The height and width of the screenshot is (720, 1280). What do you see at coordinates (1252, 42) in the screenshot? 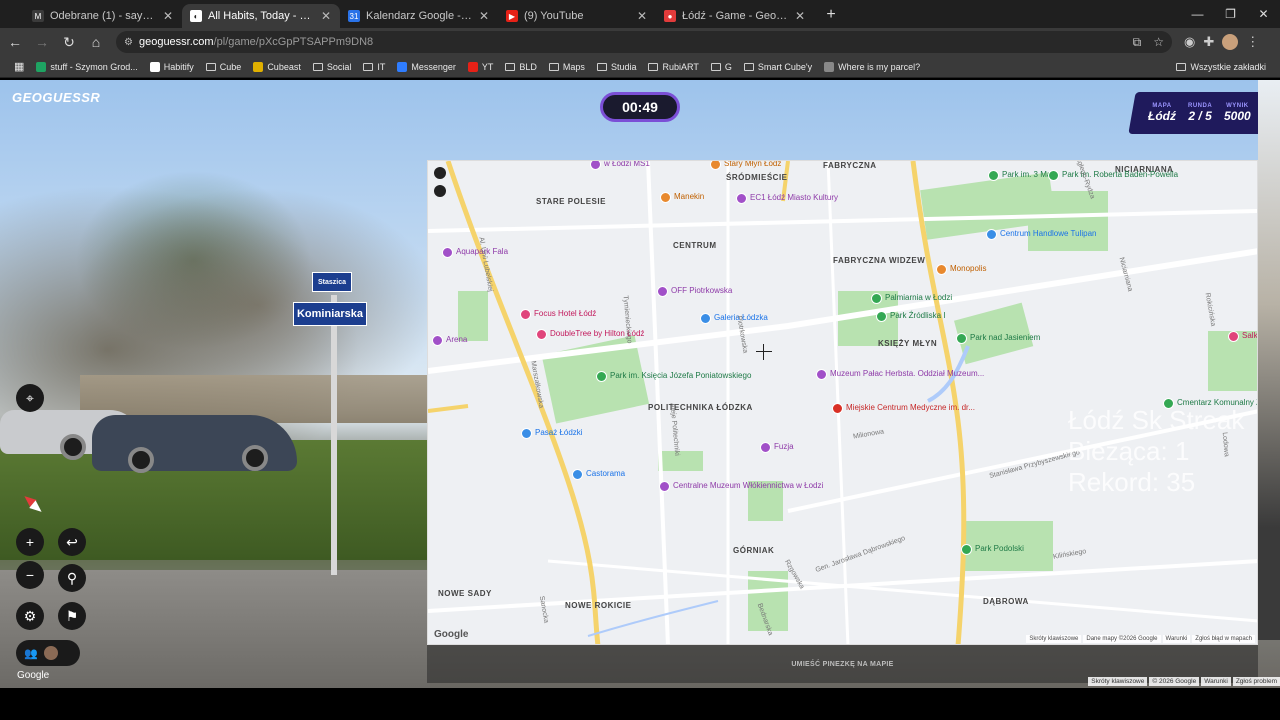
I see `menu-icon: ⋮` at bounding box center [1252, 42].